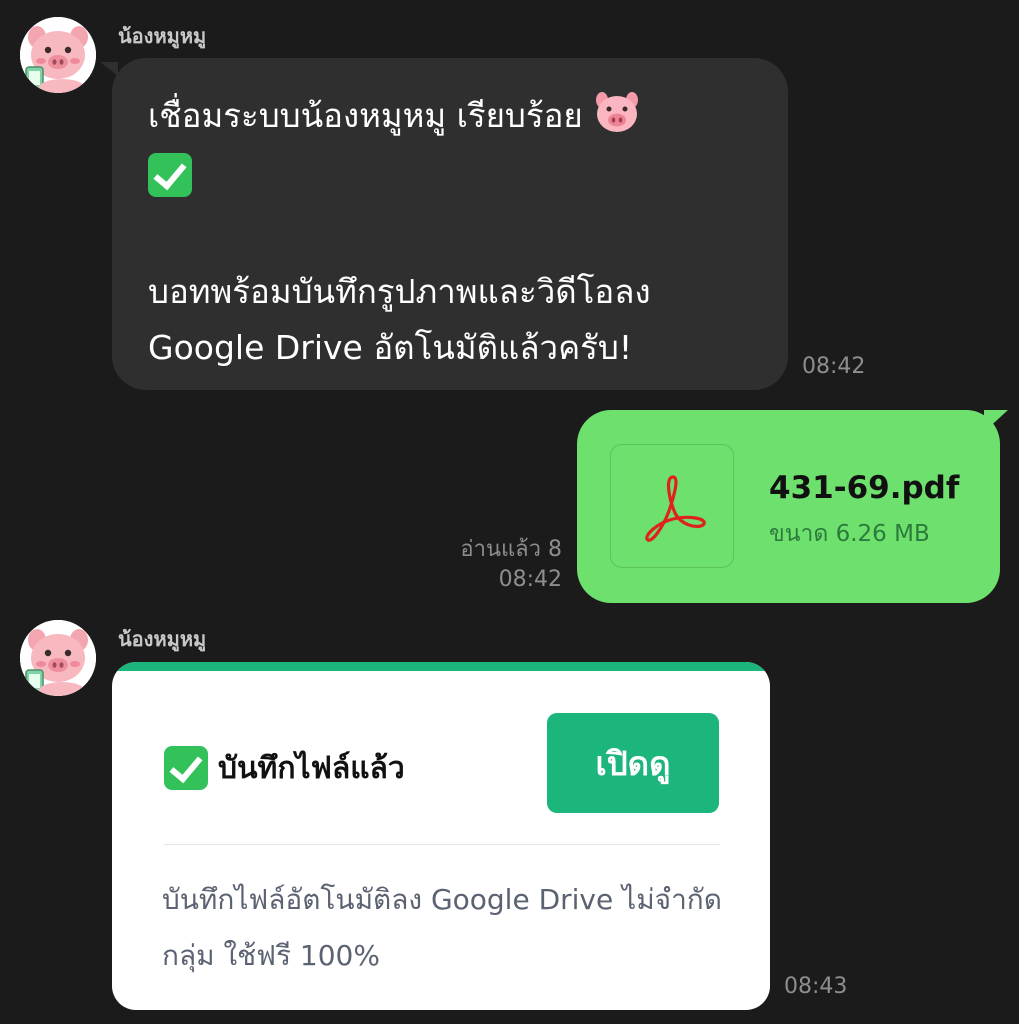 The image size is (1019, 1024). I want to click on file-thumbnail, so click(672, 506).